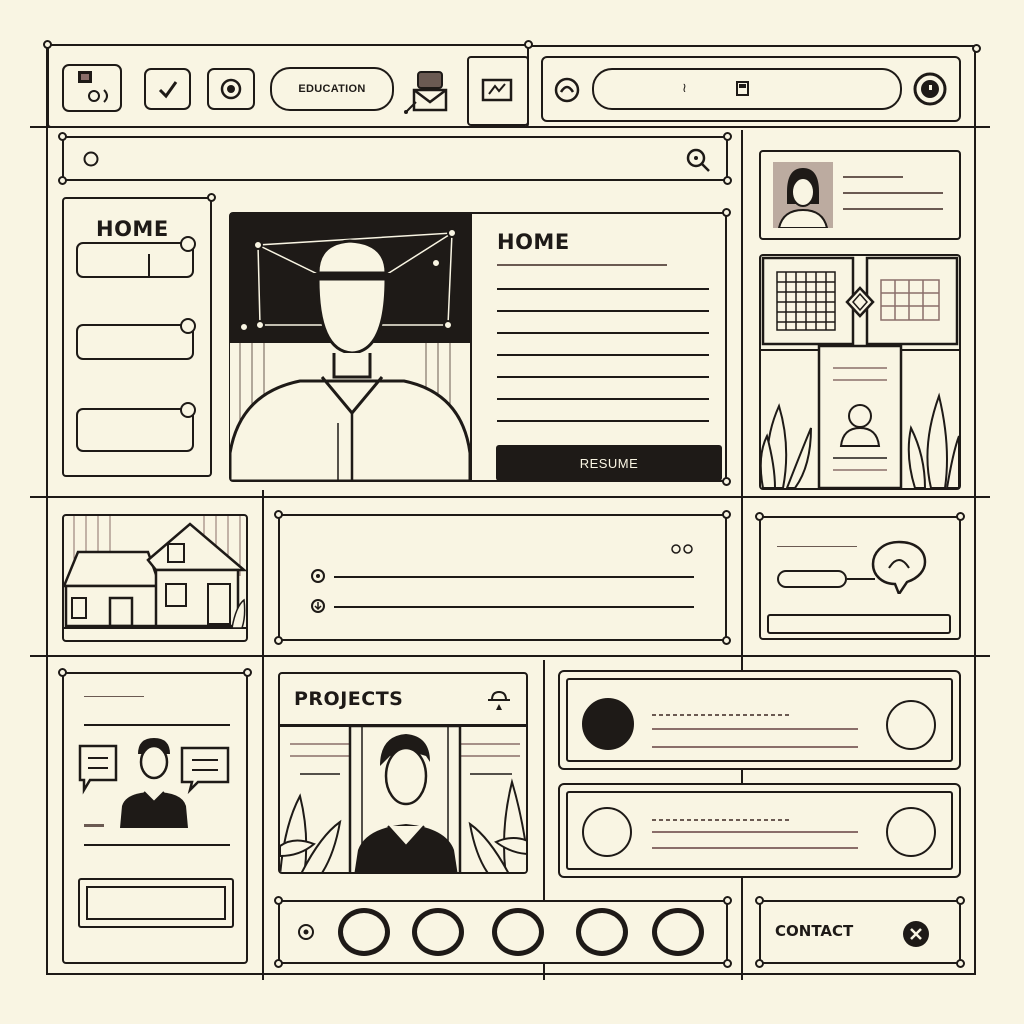 This screenshot has height=1024, width=1024. What do you see at coordinates (860, 932) in the screenshot?
I see `contact-card: CONTACT` at bounding box center [860, 932].